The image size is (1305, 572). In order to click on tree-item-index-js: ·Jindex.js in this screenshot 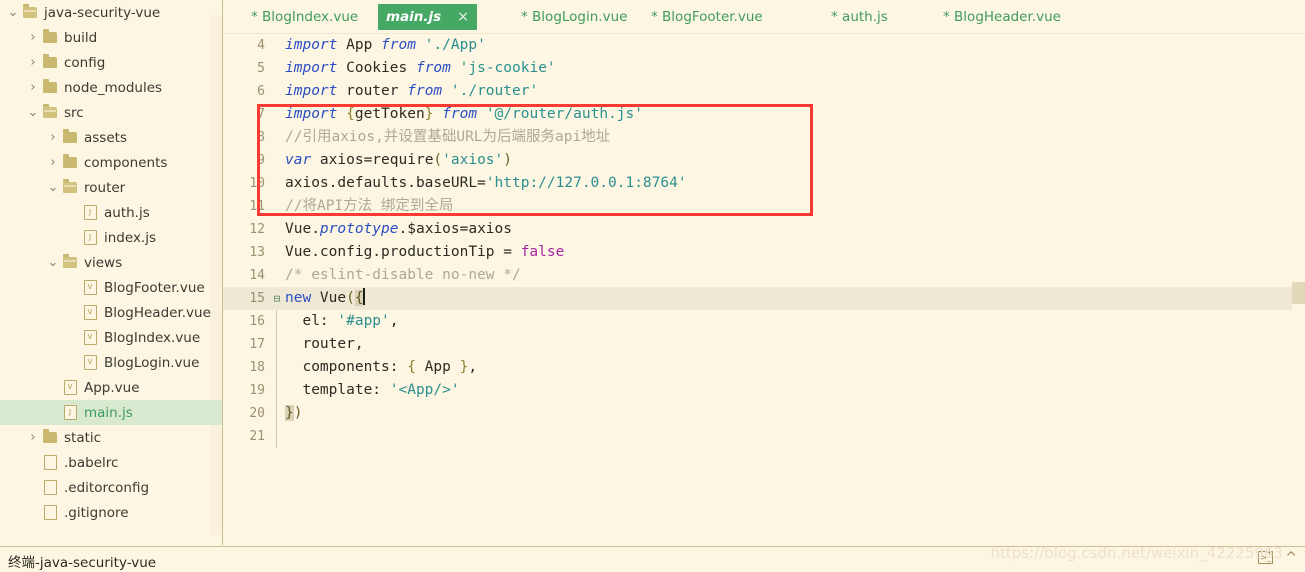, I will do `click(111, 237)`.